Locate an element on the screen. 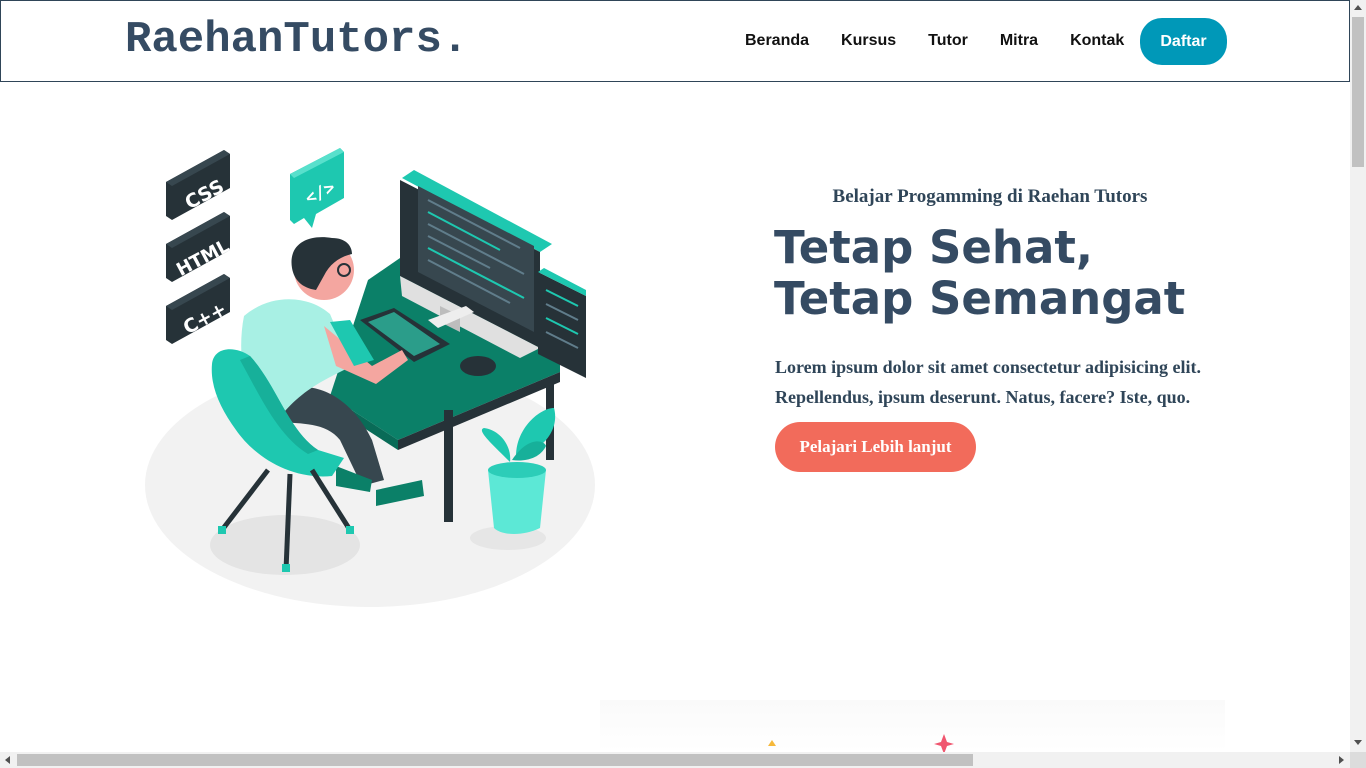 The image size is (1366, 768). mouse is located at coordinates (478, 366).